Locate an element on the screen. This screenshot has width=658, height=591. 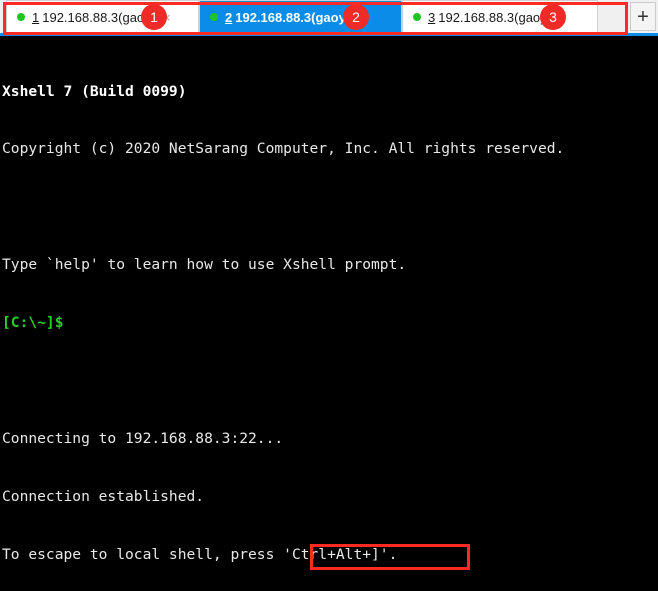
terminal-line: Xshell 7 (Build 0099) is located at coordinates (94, 91).